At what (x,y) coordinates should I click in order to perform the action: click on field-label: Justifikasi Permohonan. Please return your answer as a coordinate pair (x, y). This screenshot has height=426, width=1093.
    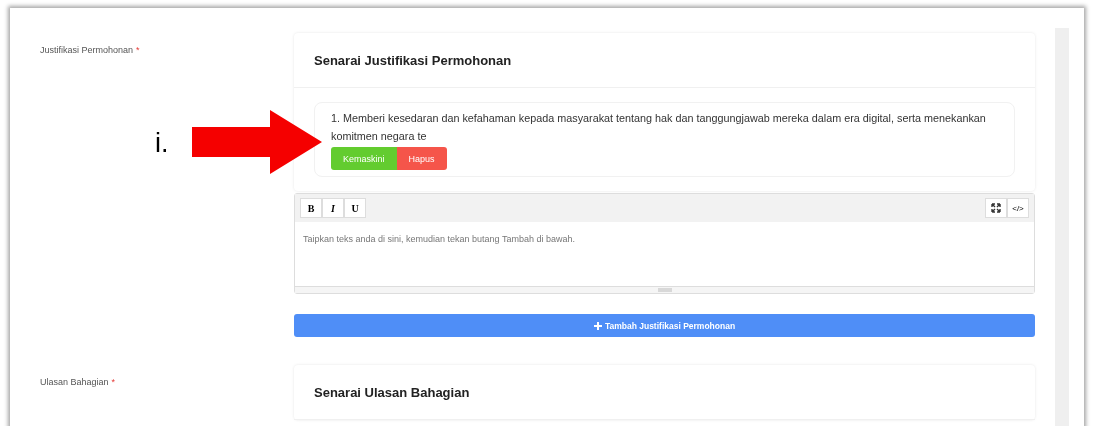
    Looking at the image, I should click on (87, 50).